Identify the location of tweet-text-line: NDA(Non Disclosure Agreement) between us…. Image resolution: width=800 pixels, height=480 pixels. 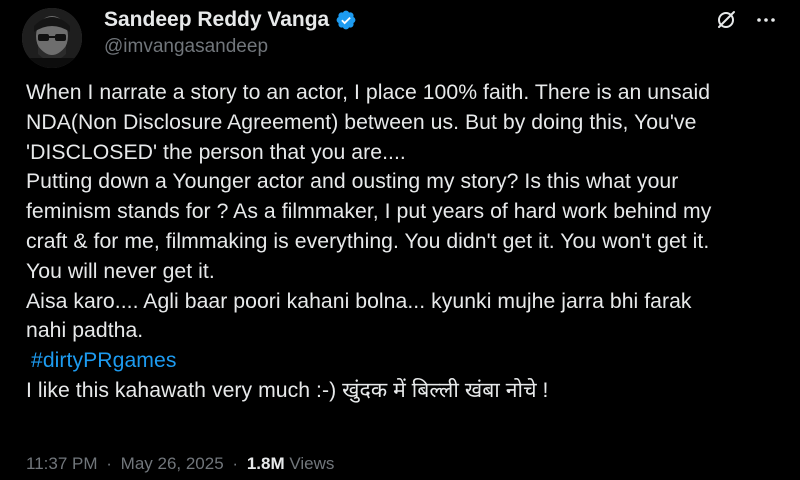
(361, 122).